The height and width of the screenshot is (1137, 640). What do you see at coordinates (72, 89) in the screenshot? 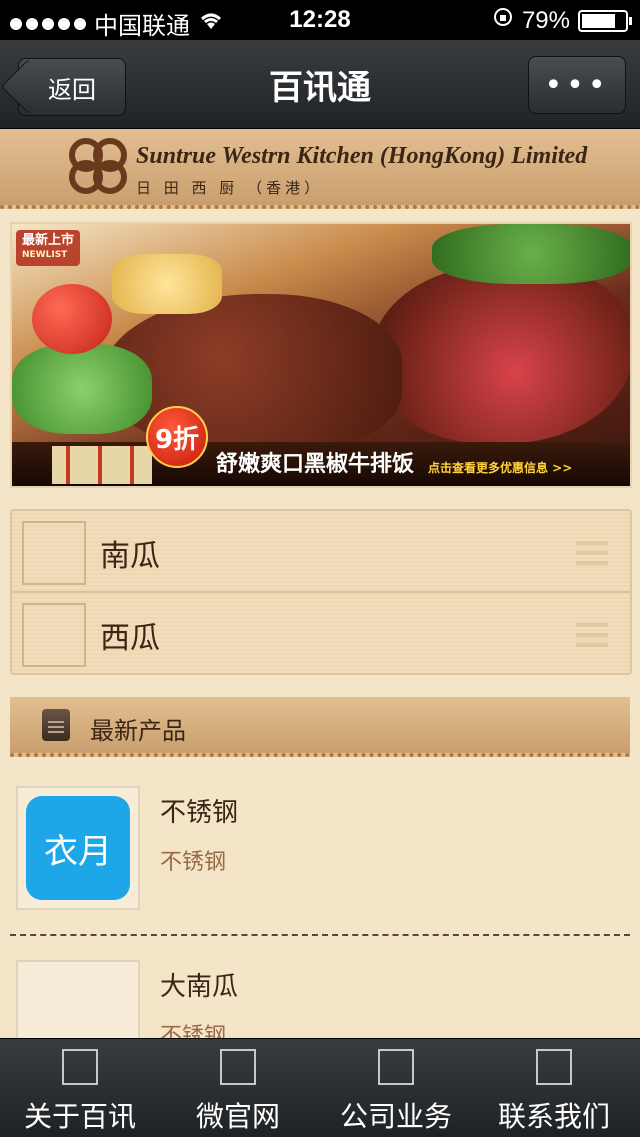
I see `back-button-label: 返回` at bounding box center [72, 89].